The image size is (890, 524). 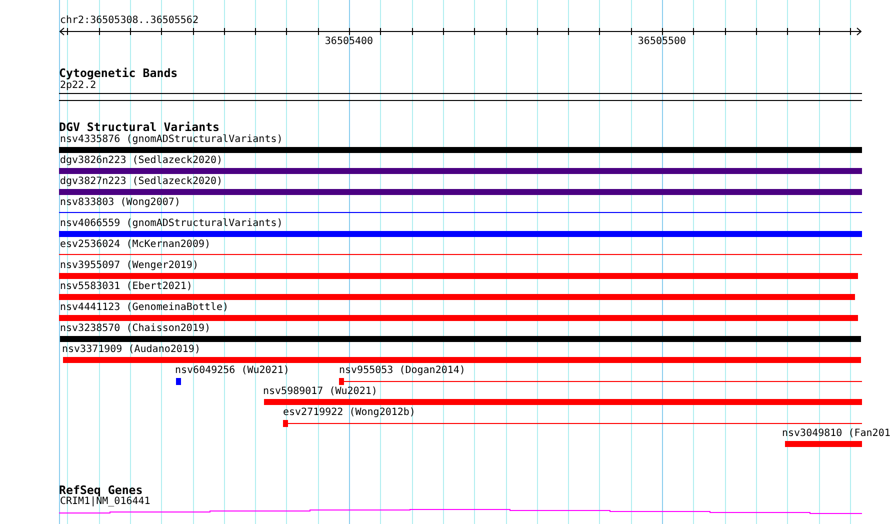 I want to click on variant-label: esv2536024 (McKernan2009), so click(x=135, y=245).